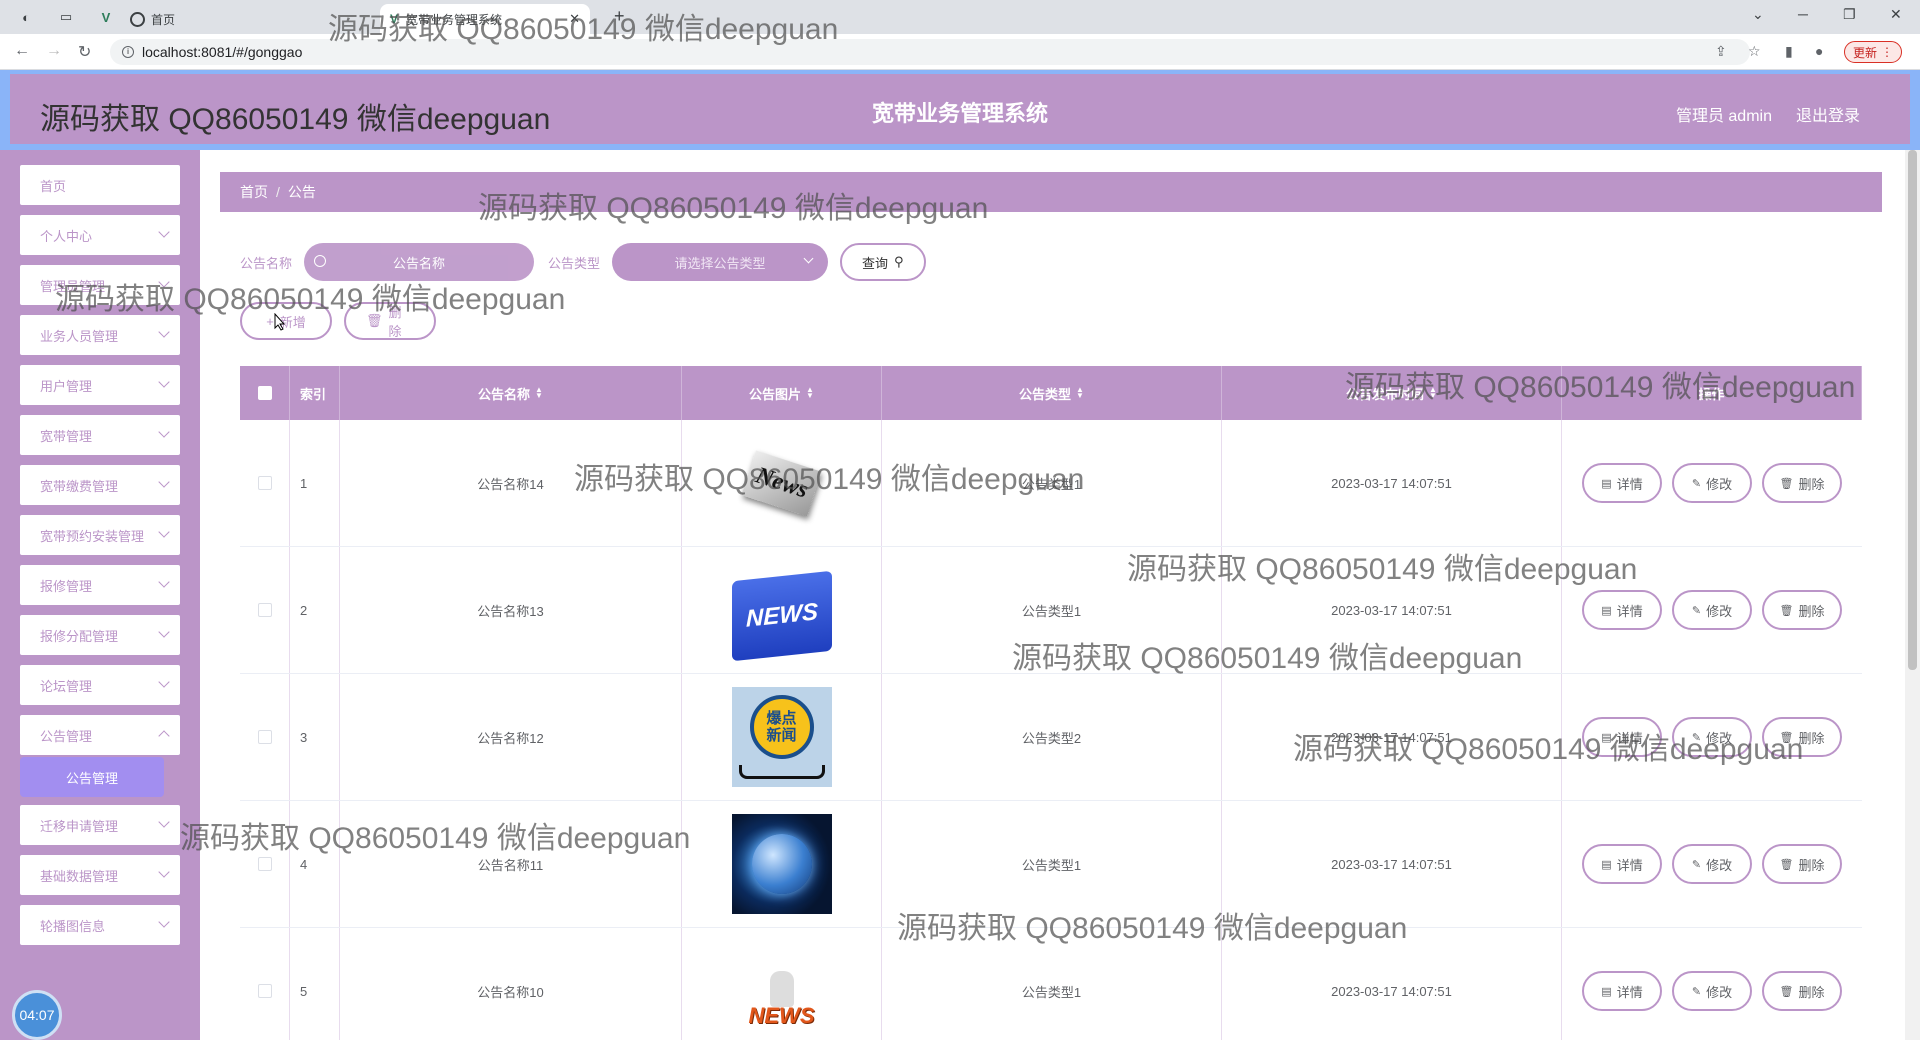 The image size is (1920, 1040). What do you see at coordinates (1789, 51) in the screenshot?
I see `sidepanel-icon: ▮` at bounding box center [1789, 51].